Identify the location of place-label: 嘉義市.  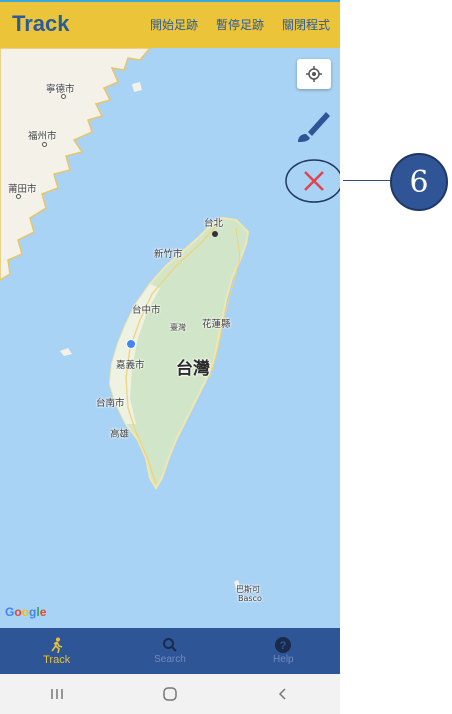
(130, 365).